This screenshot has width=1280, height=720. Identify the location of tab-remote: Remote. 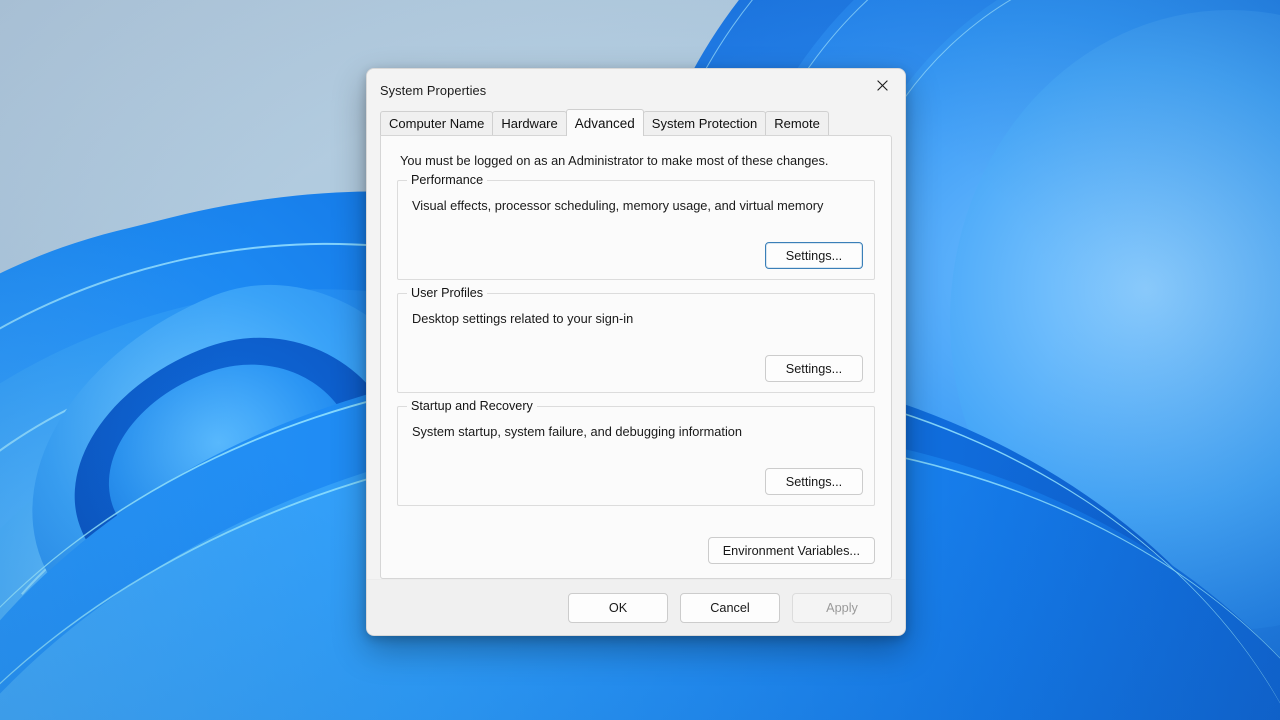
(797, 123).